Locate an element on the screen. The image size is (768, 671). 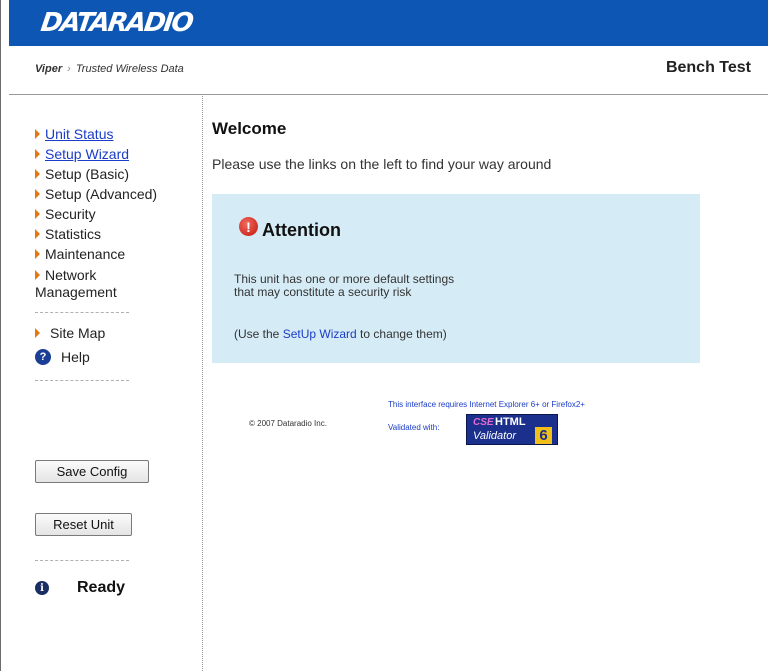
sidebar-item-maintenance: Maintenance is located at coordinates (115, 254).